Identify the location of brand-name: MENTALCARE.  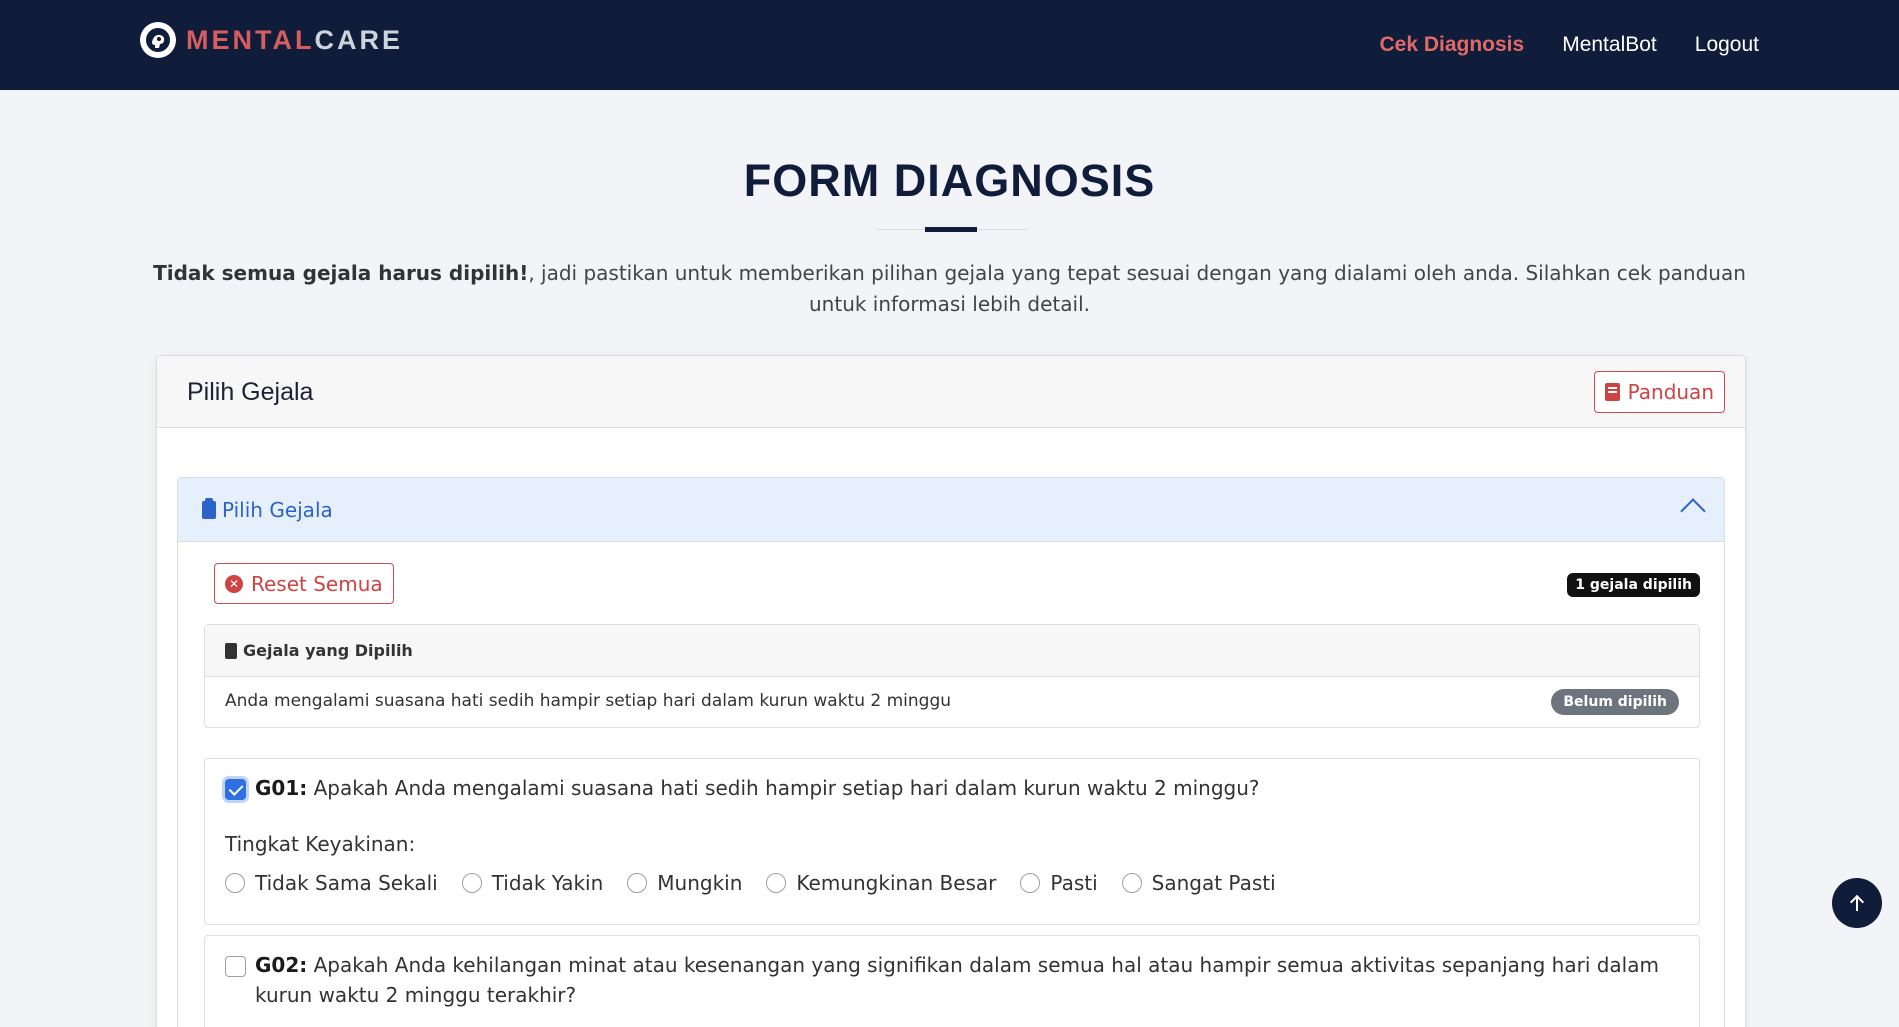
(294, 40).